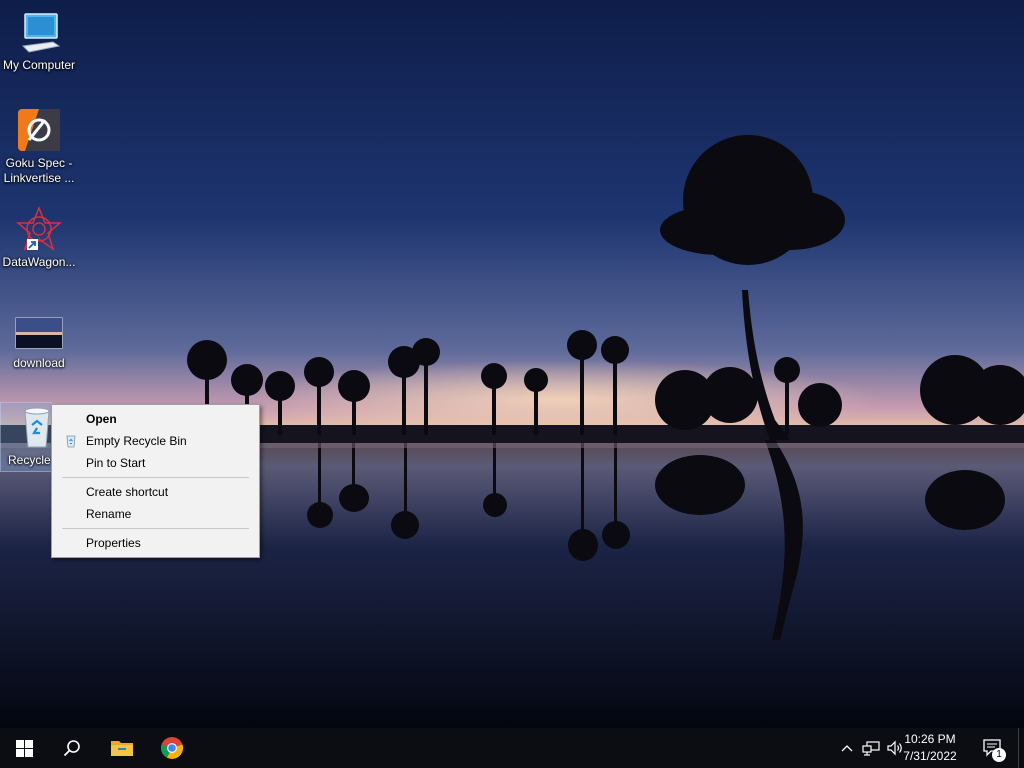 The height and width of the screenshot is (768, 1024). What do you see at coordinates (109, 514) in the screenshot?
I see `menu-item-label: Rename` at bounding box center [109, 514].